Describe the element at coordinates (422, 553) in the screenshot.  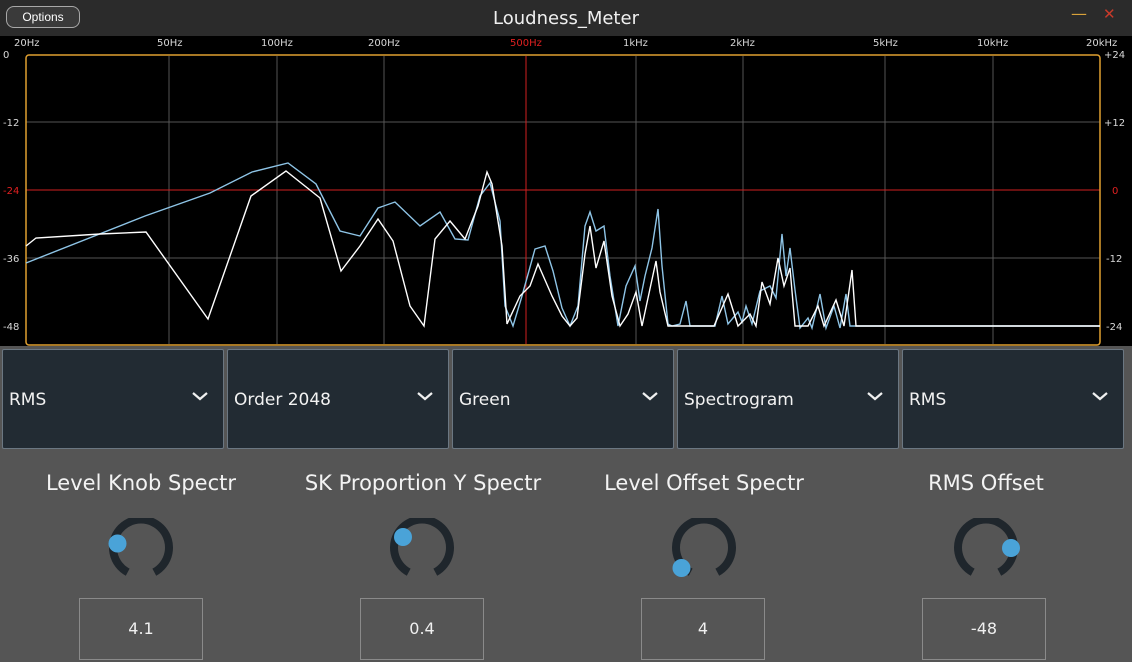
I see `knob-sk-proportion-y-spectr` at that location.